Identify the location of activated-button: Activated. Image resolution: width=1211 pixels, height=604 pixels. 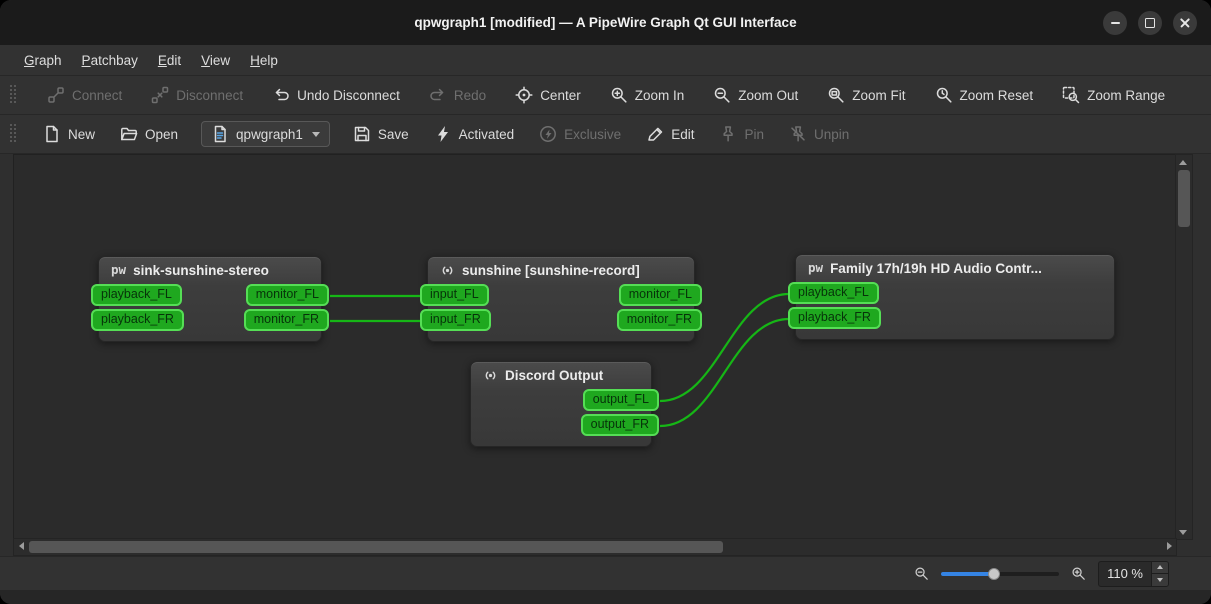
(474, 134).